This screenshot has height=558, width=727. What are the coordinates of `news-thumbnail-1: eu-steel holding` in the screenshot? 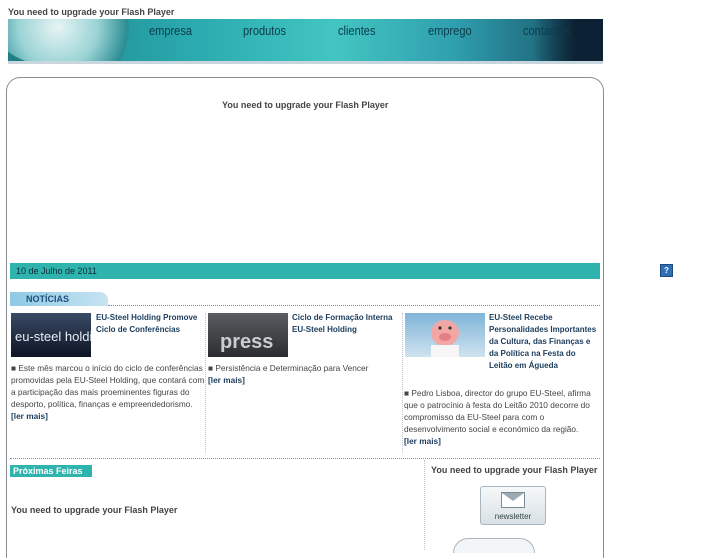 It's located at (59, 335).